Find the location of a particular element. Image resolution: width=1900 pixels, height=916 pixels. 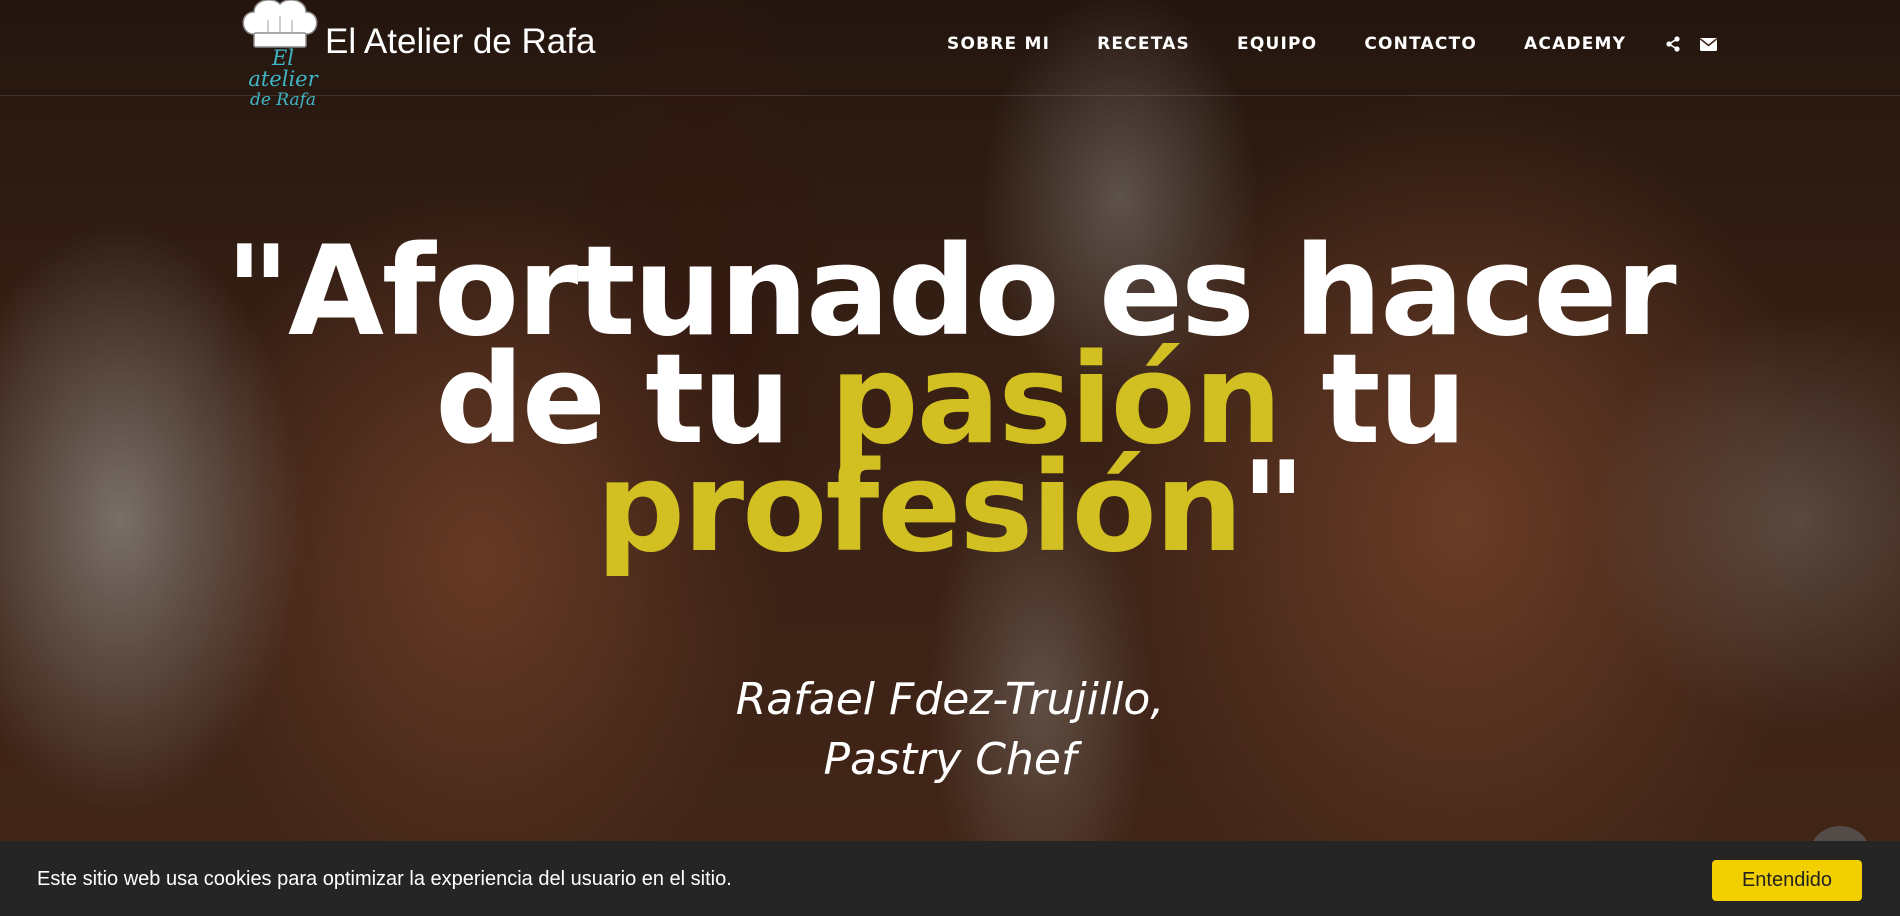

logo-script-text: El atelier de Rafa is located at coordinates (283, 79).